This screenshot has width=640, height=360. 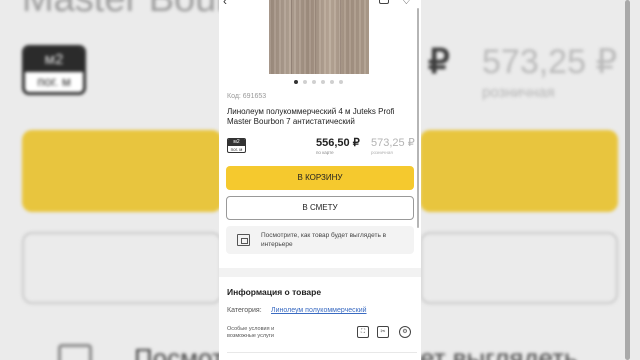 I want to click on product-image, so click(x=319, y=37).